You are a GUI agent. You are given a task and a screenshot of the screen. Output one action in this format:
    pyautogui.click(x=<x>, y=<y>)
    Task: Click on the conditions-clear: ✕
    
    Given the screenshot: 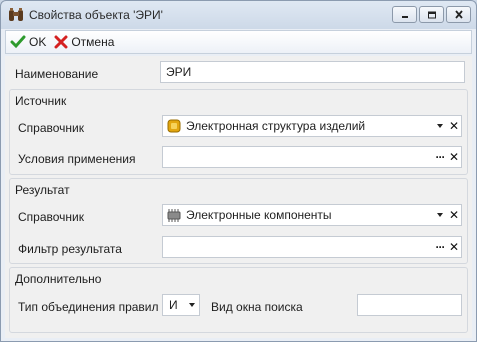 What is the action you would take?
    pyautogui.click(x=454, y=157)
    